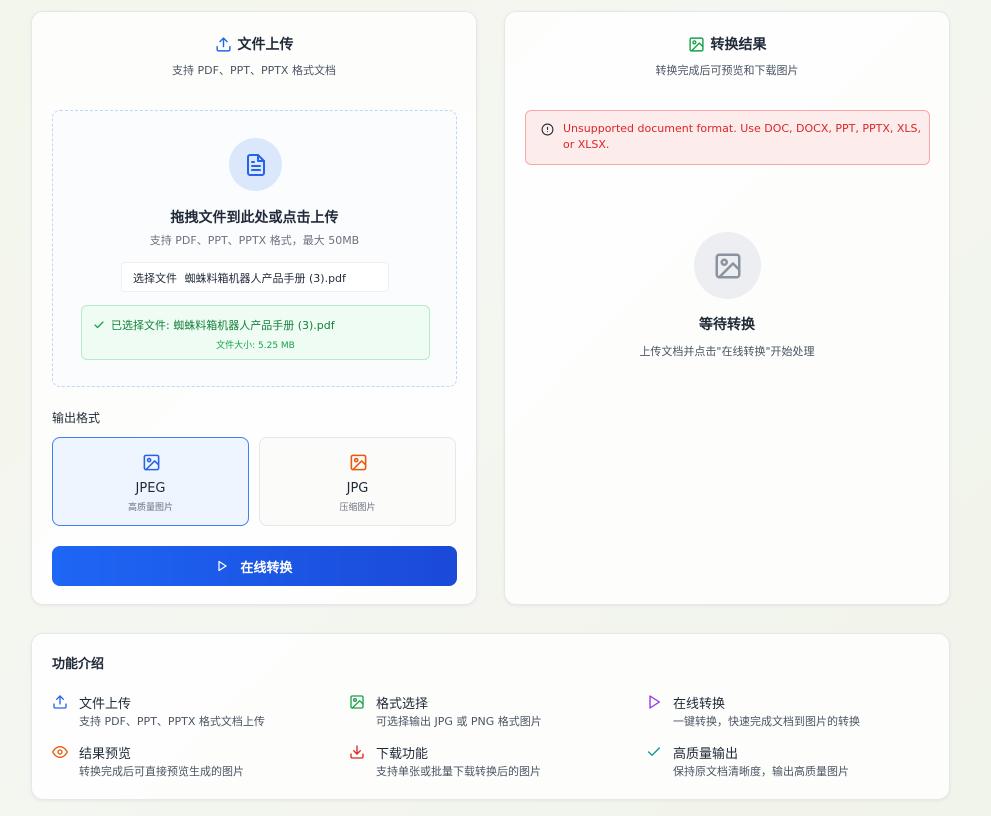 This screenshot has height=816, width=991. Describe the element at coordinates (155, 278) in the screenshot. I see `choose-file-button: 选择文件` at that location.